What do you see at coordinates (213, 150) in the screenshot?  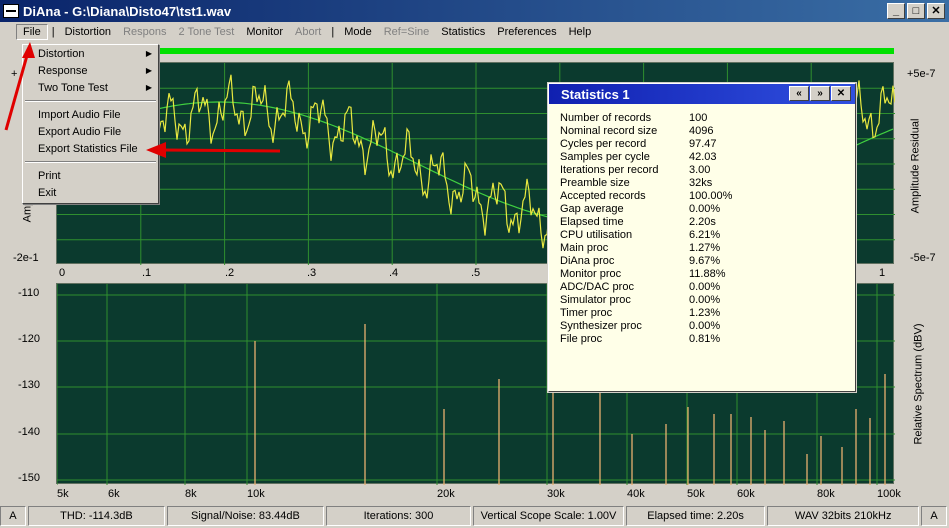 I see `red-arrow-to-export-statistics` at bounding box center [213, 150].